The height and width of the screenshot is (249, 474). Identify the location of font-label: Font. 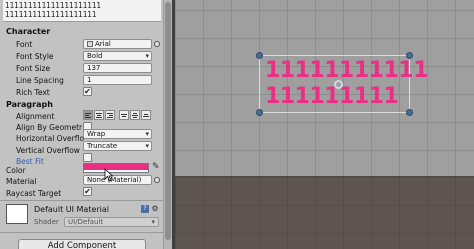
(24, 44).